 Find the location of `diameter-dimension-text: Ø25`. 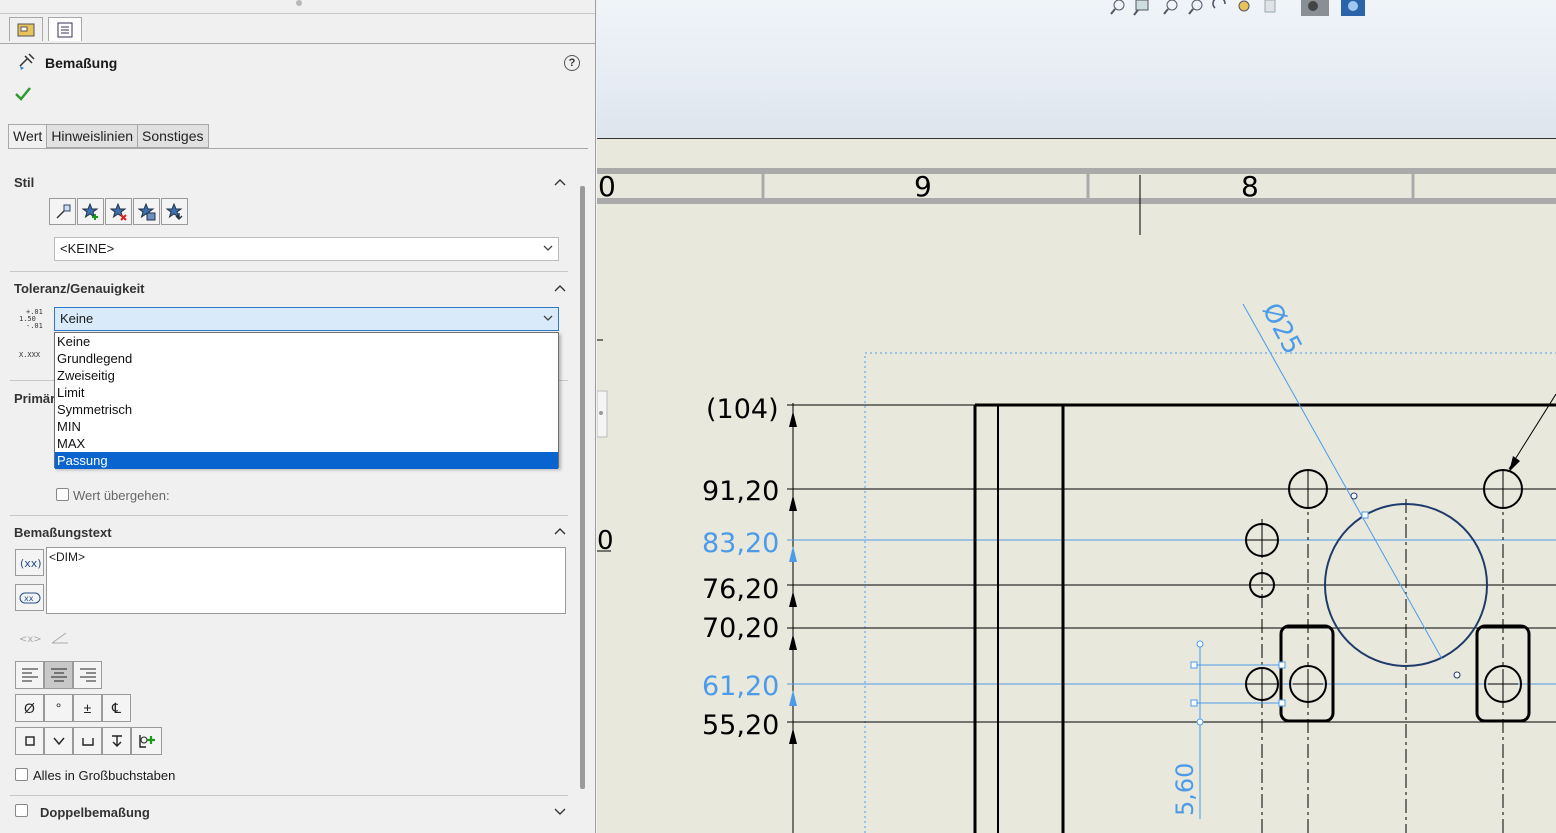

diameter-dimension-text: Ø25 is located at coordinates (1282, 328).